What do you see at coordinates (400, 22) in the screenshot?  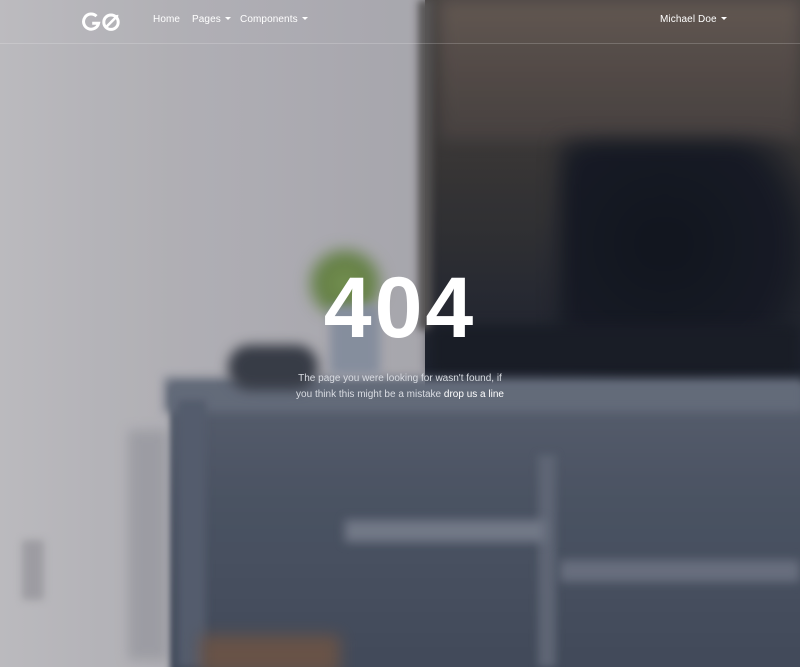 I see `top-navbar: Home Pages Components Michael Doe` at bounding box center [400, 22].